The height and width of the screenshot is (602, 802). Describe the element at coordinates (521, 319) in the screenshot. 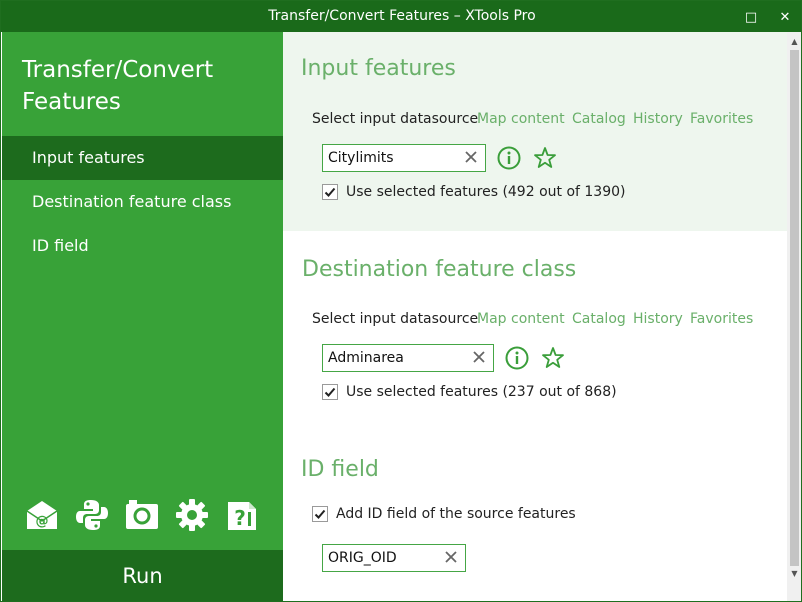

I see `destination-link-map-content: Map content` at that location.